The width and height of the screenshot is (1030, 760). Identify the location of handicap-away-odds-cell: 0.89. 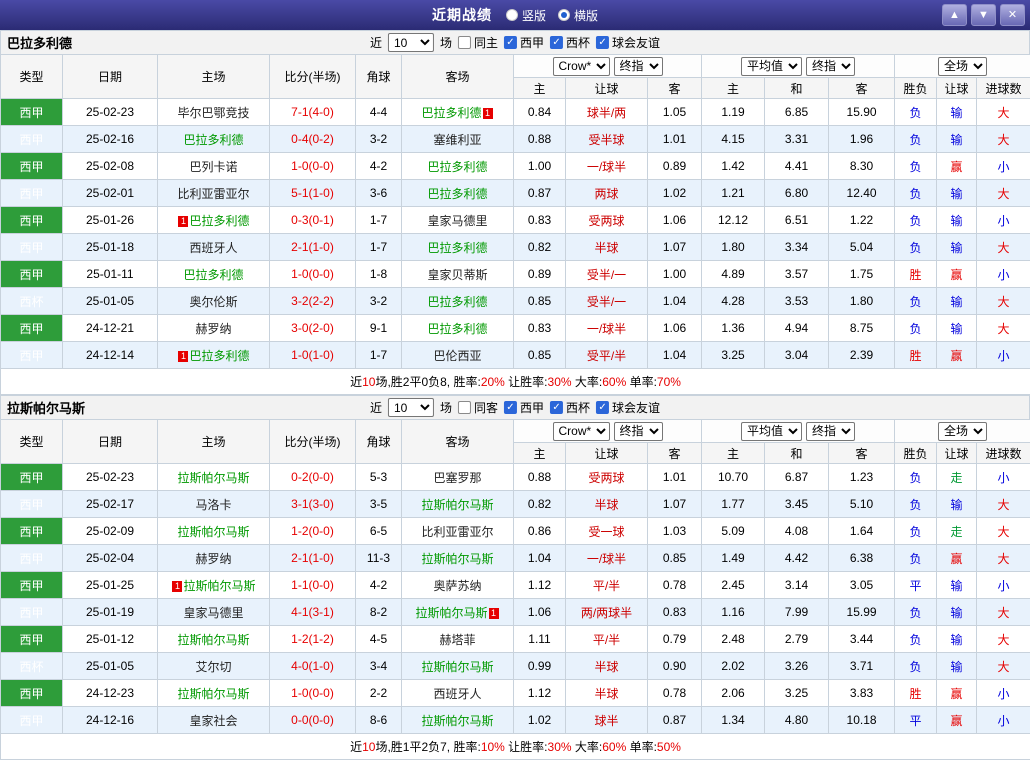
(675, 166).